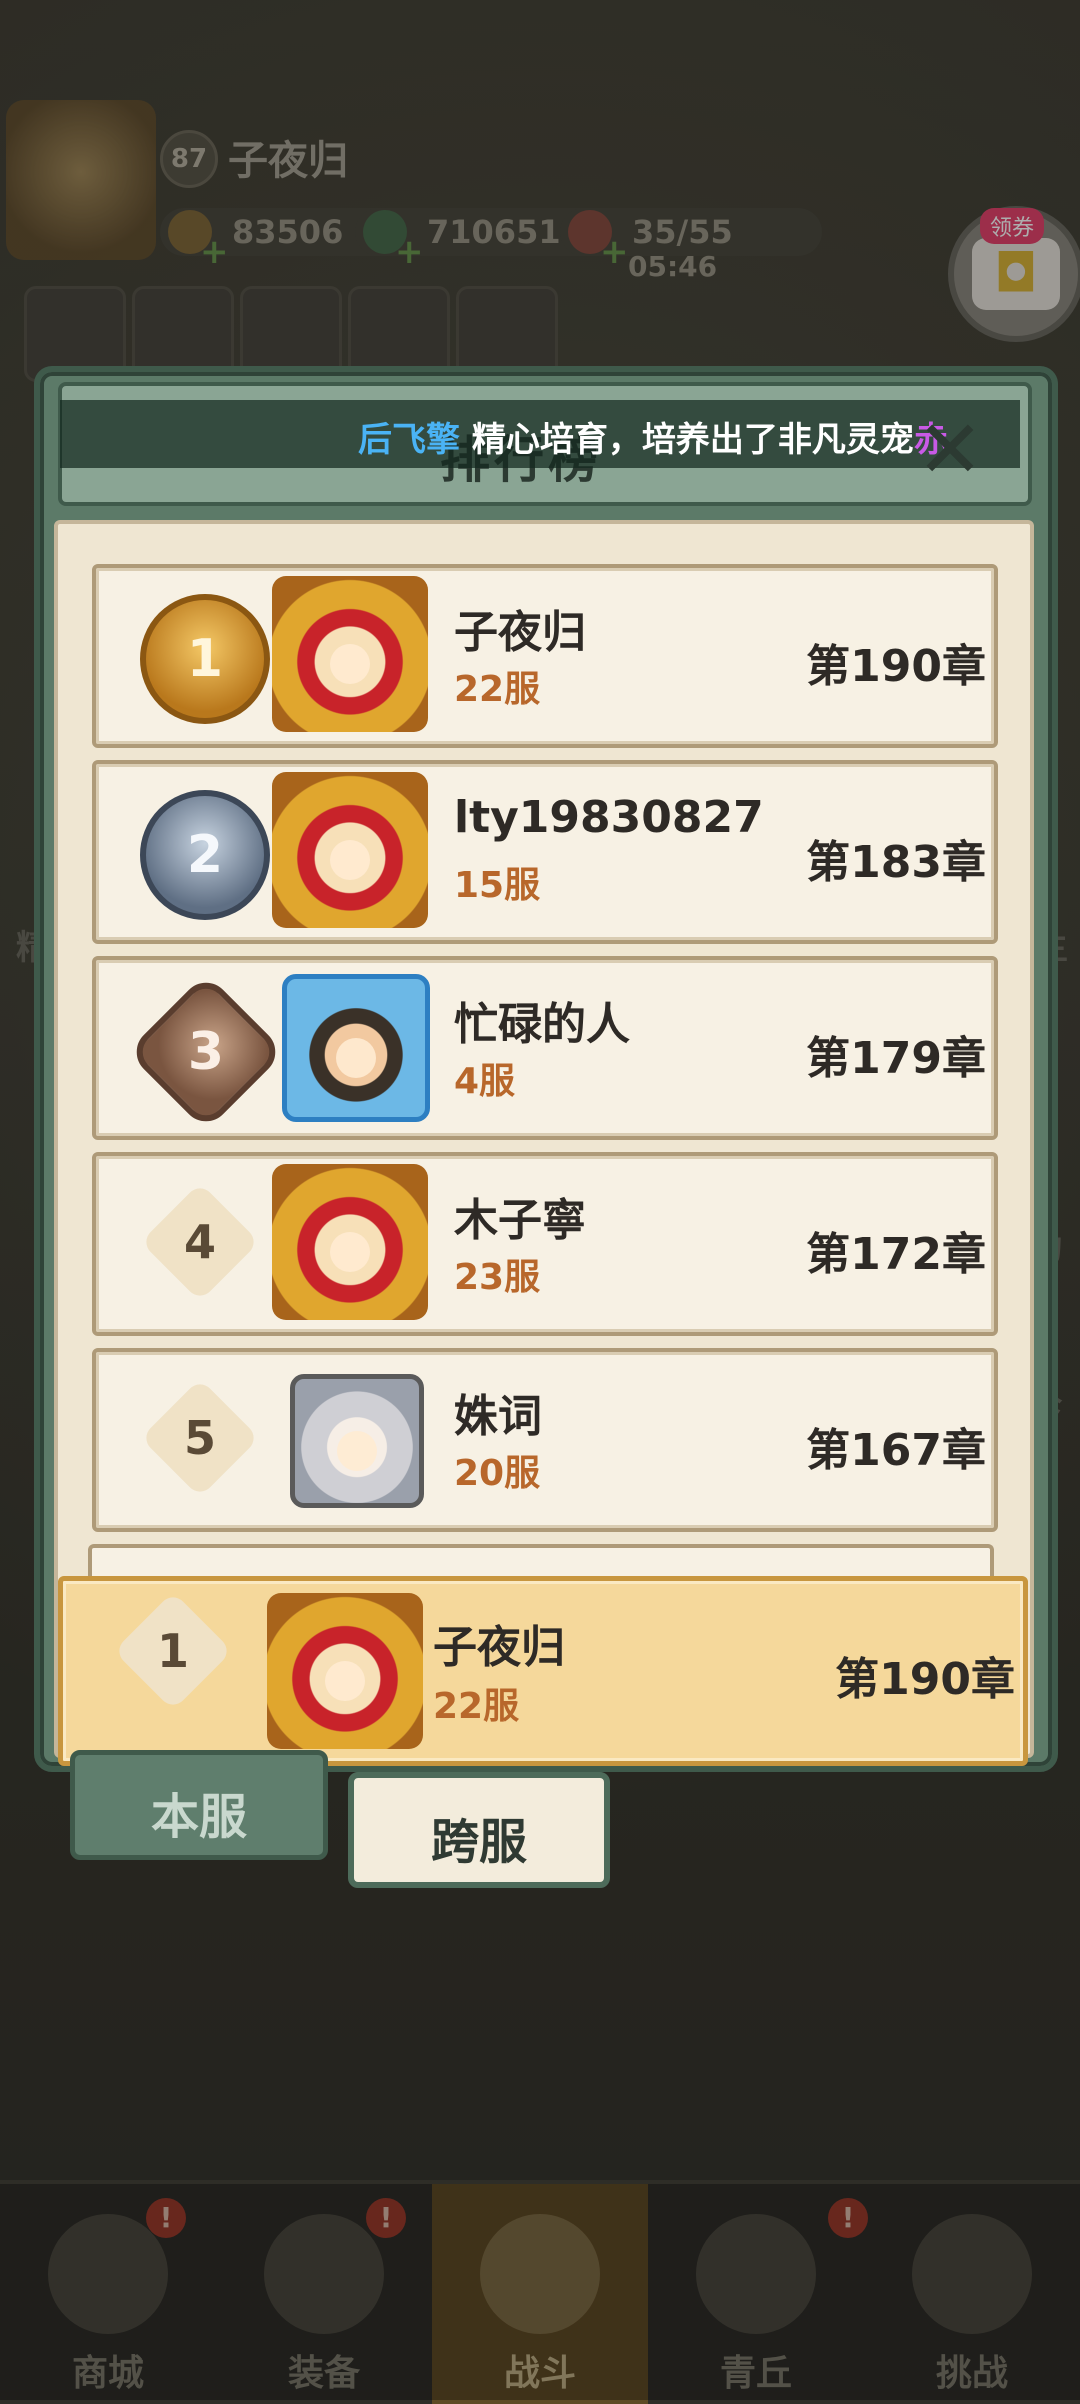 The width and height of the screenshot is (1080, 2404). What do you see at coordinates (409, 440) in the screenshot?
I see `ticker-player-name: 后飞擎` at bounding box center [409, 440].